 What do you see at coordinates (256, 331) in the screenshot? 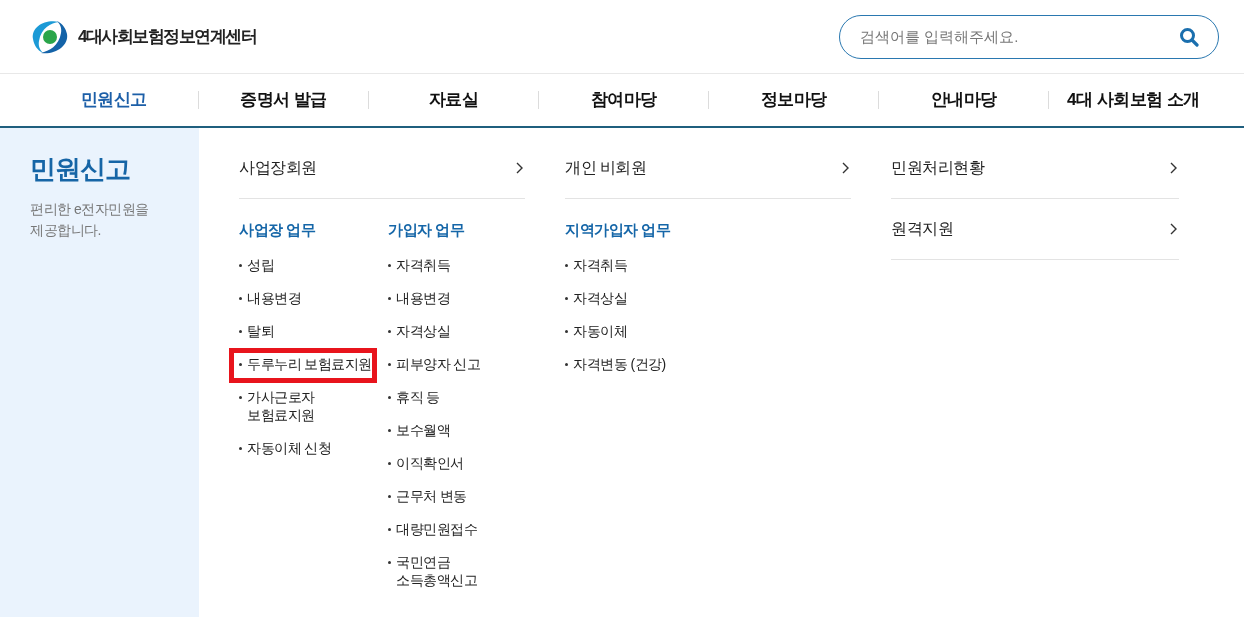
I see `submenu-link: 탈퇴` at bounding box center [256, 331].